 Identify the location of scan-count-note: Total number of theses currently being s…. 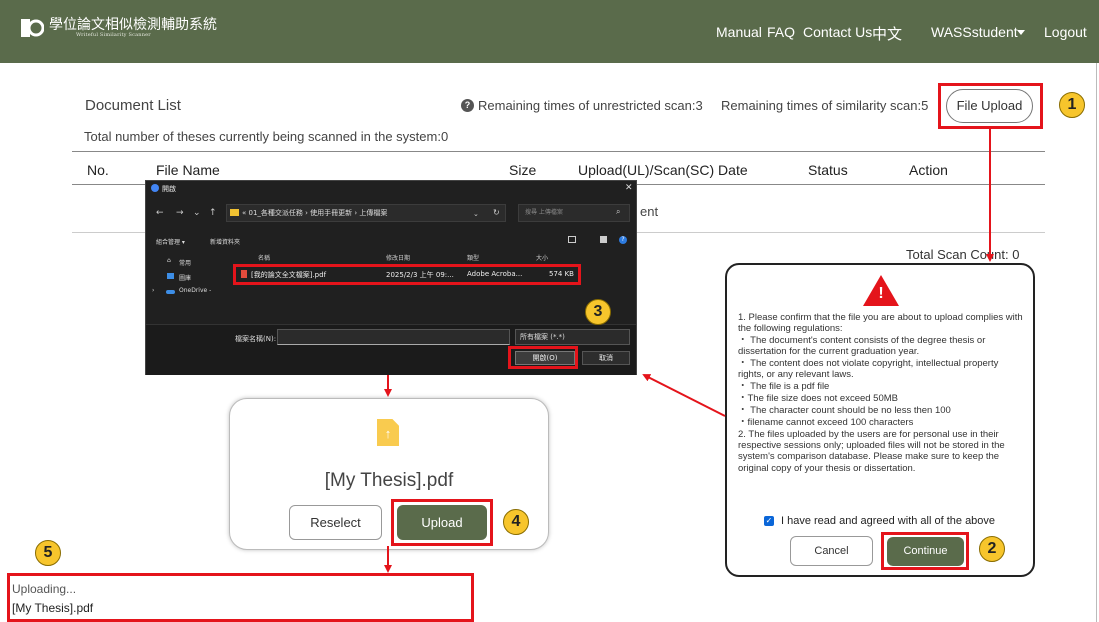
(266, 136).